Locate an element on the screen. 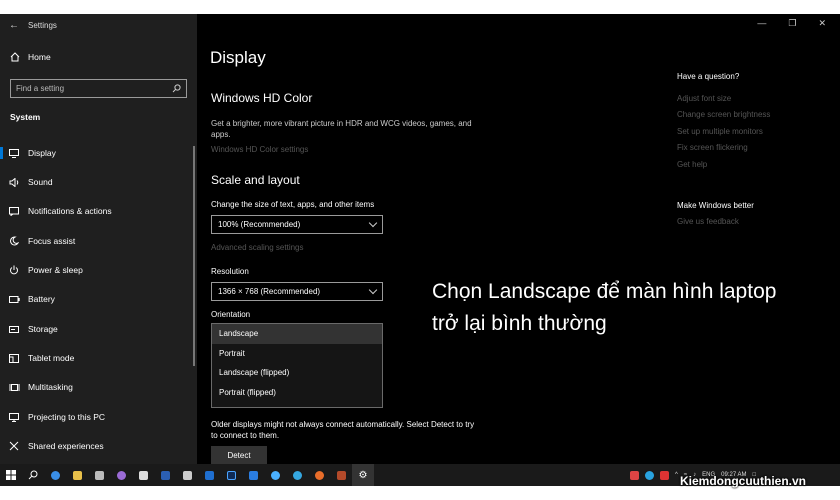  sidebar-item-tablet-mode: Tablet mode is located at coordinates (98, 358).